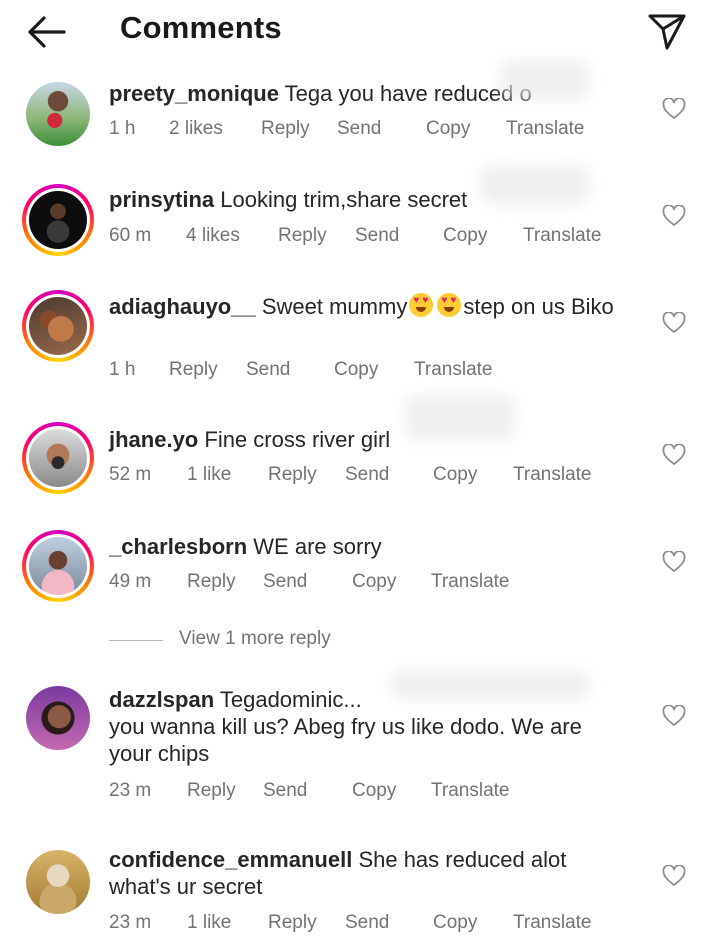 The height and width of the screenshot is (940, 720). I want to click on likes-count: 4 likes, so click(213, 236).